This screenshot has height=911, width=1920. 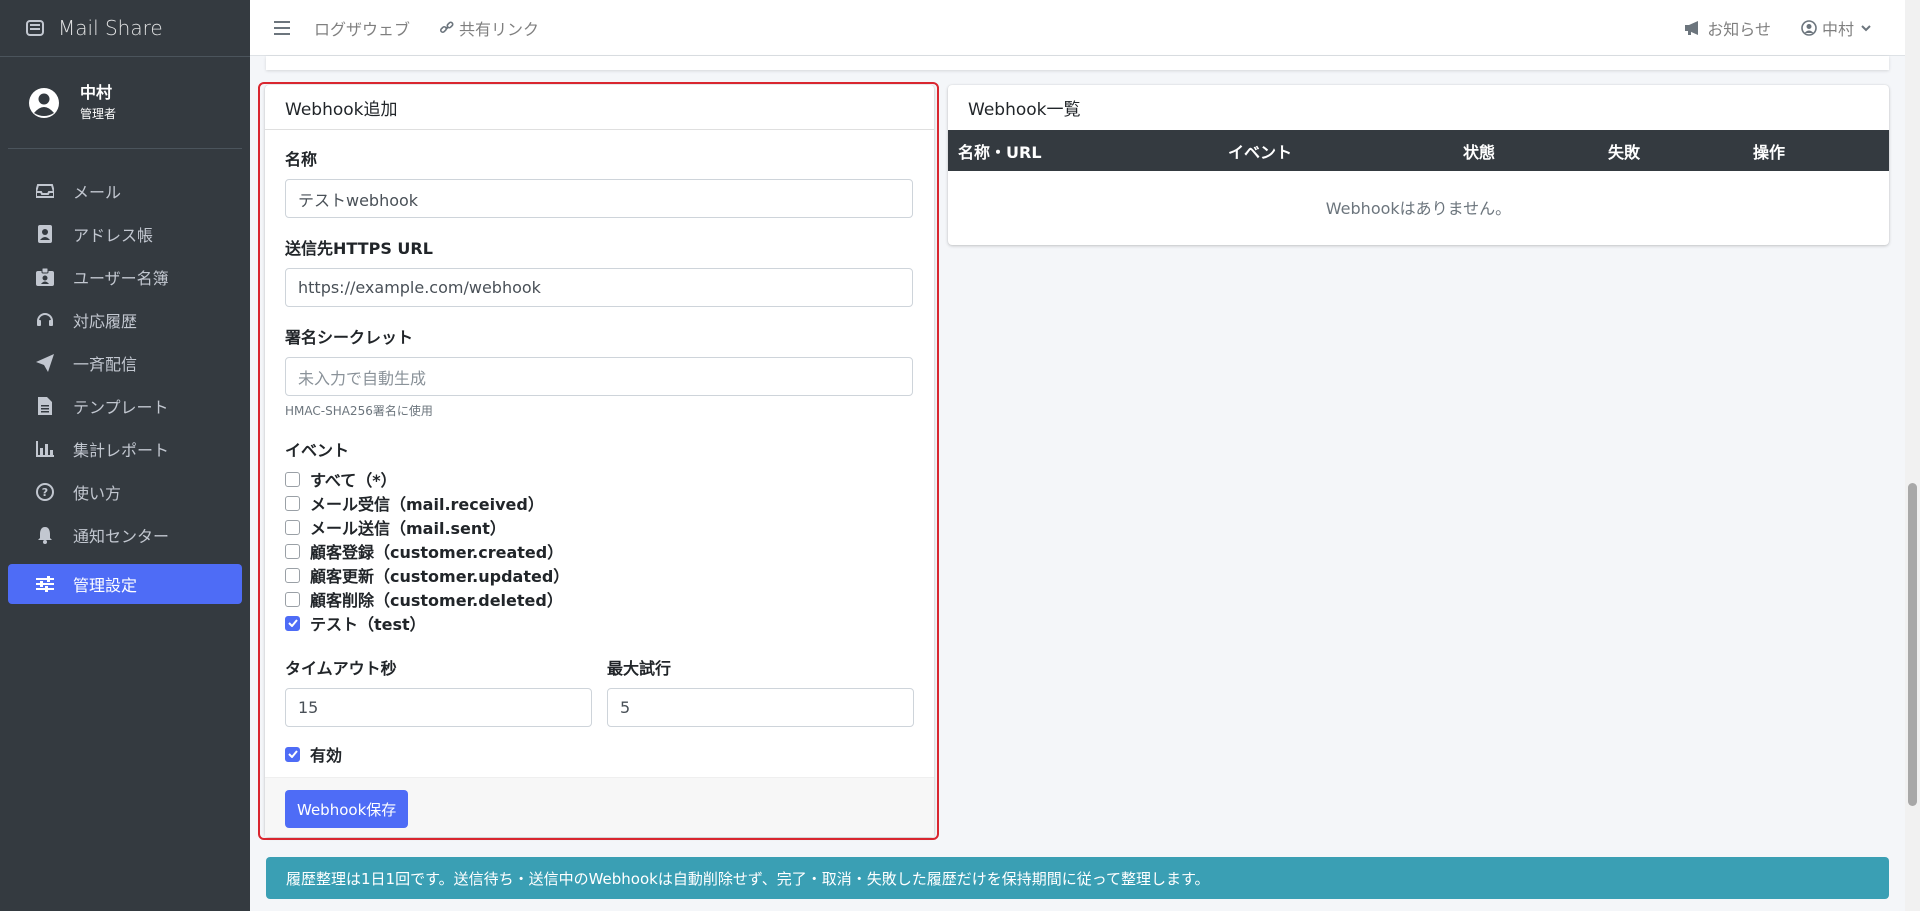 What do you see at coordinates (45, 320) in the screenshot?
I see `headset-icon` at bounding box center [45, 320].